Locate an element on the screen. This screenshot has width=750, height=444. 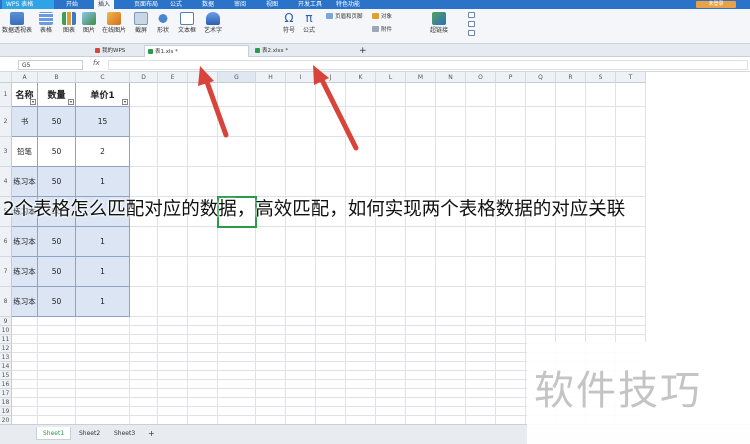
caption-text: 2个表格怎么匹配对应的数据，高效匹配，如何实现两个表格数据的对应关联 is located at coordinates (314, 209).